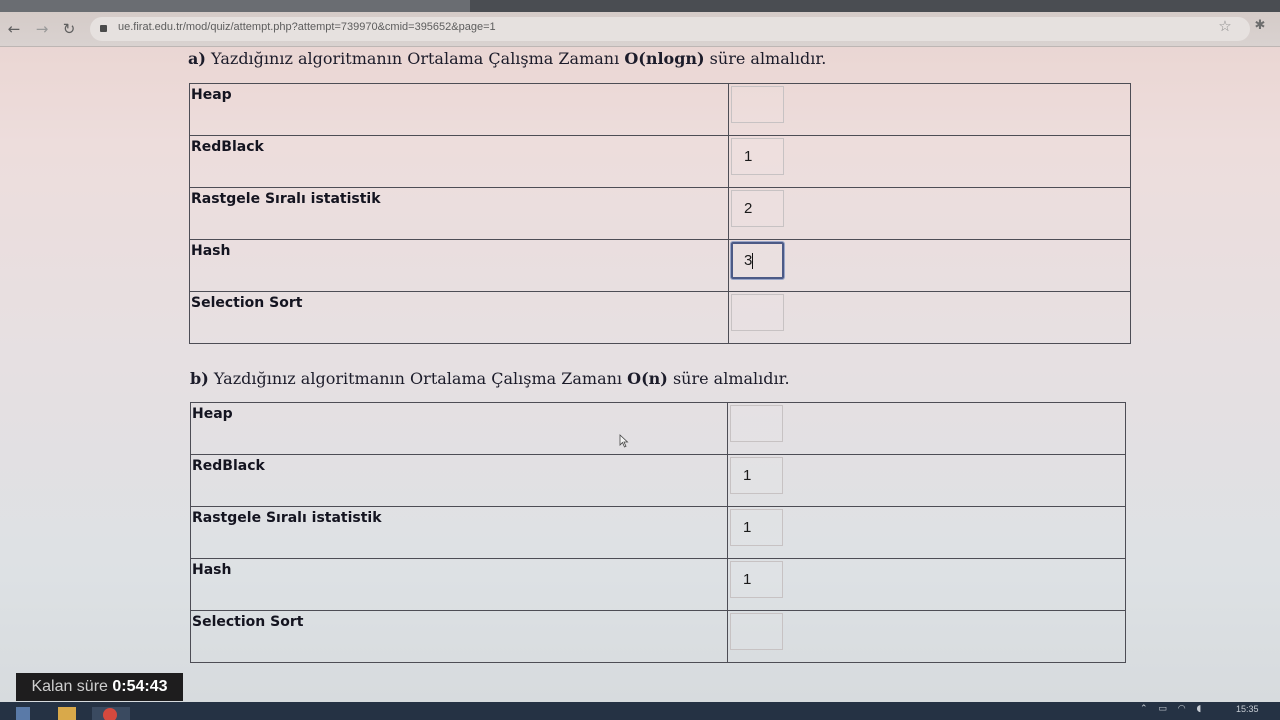 The height and width of the screenshot is (720, 1280). What do you see at coordinates (1180, 711) in the screenshot?
I see `system-tray-icons: ⌃ ▭ ◠ ◖` at bounding box center [1180, 711].